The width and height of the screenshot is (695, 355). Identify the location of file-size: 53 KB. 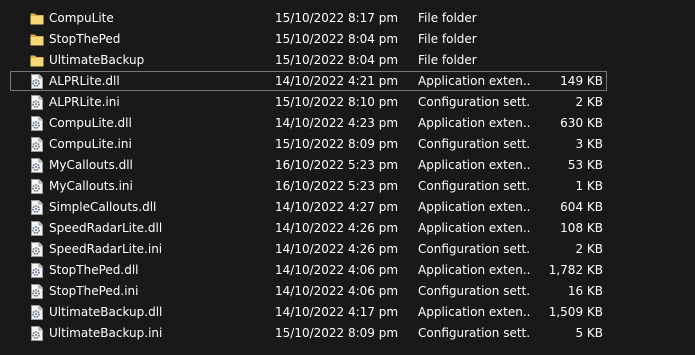
(585, 165).